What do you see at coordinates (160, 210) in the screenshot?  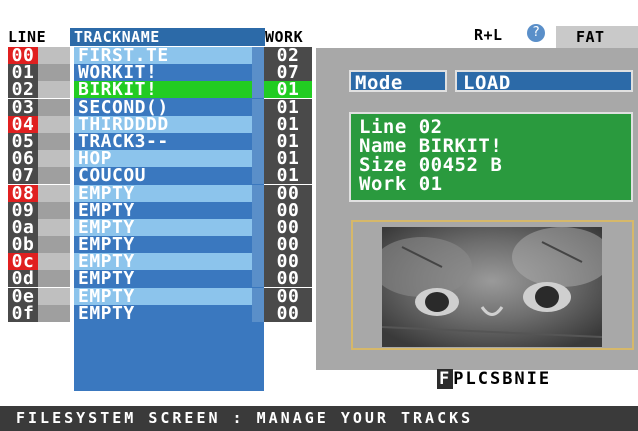 I see `table-row: 09 EMPTY 00` at bounding box center [160, 210].